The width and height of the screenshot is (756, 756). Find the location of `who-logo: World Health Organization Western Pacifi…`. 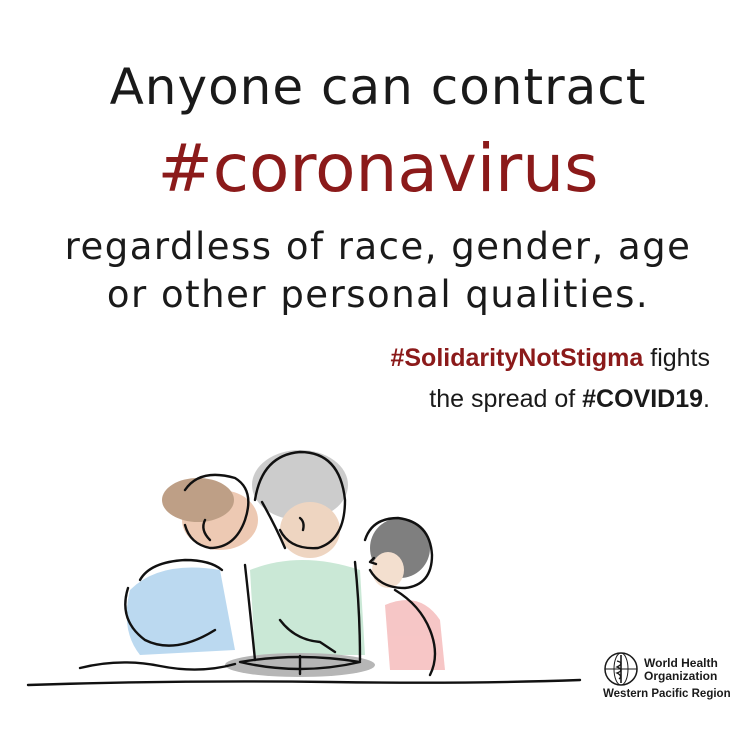

who-logo: World Health Organization Western Pacifi… is located at coordinates (678, 676).